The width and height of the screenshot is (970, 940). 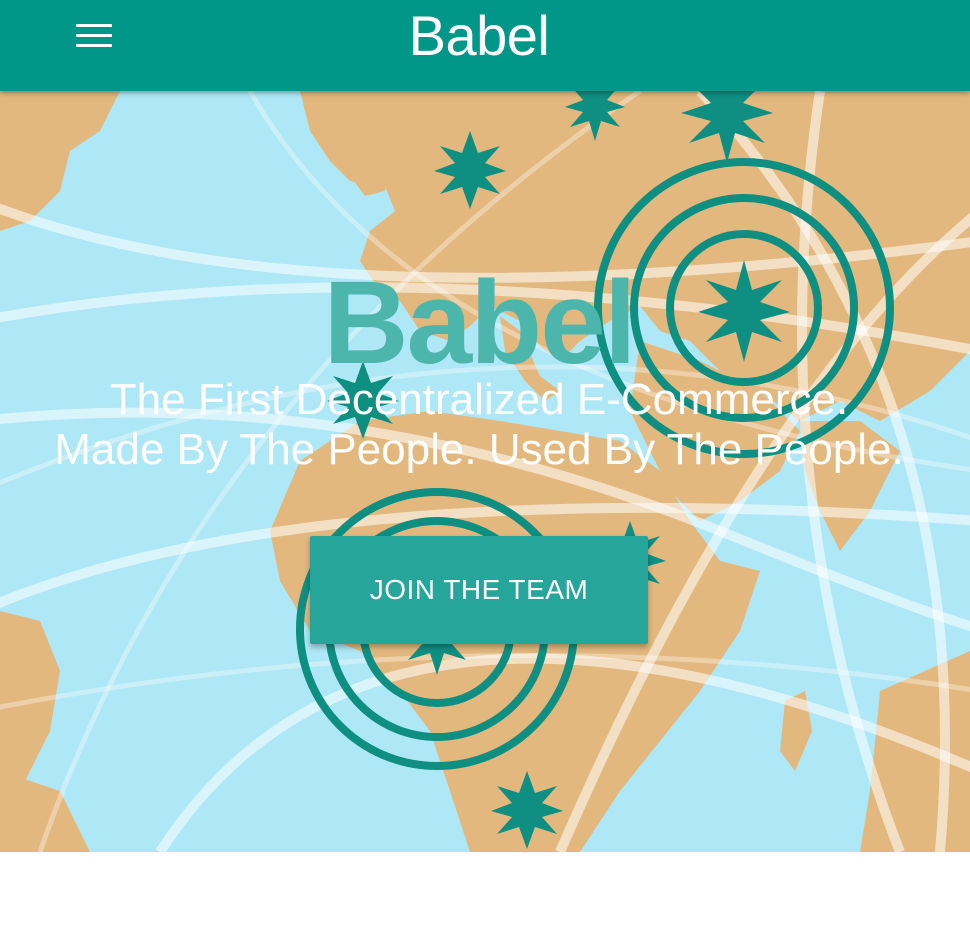 What do you see at coordinates (479, 323) in the screenshot?
I see `hero-title: Babel` at bounding box center [479, 323].